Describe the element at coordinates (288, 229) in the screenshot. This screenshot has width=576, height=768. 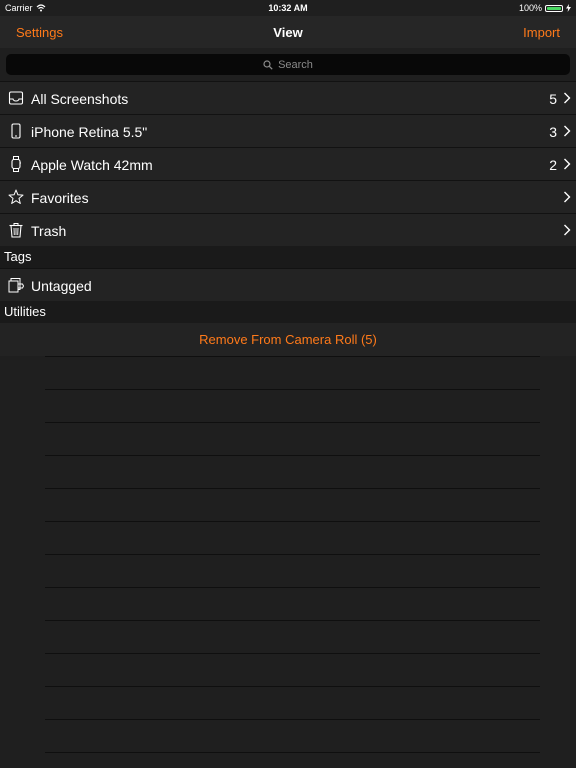
I see `list-item-trash: Trash` at that location.